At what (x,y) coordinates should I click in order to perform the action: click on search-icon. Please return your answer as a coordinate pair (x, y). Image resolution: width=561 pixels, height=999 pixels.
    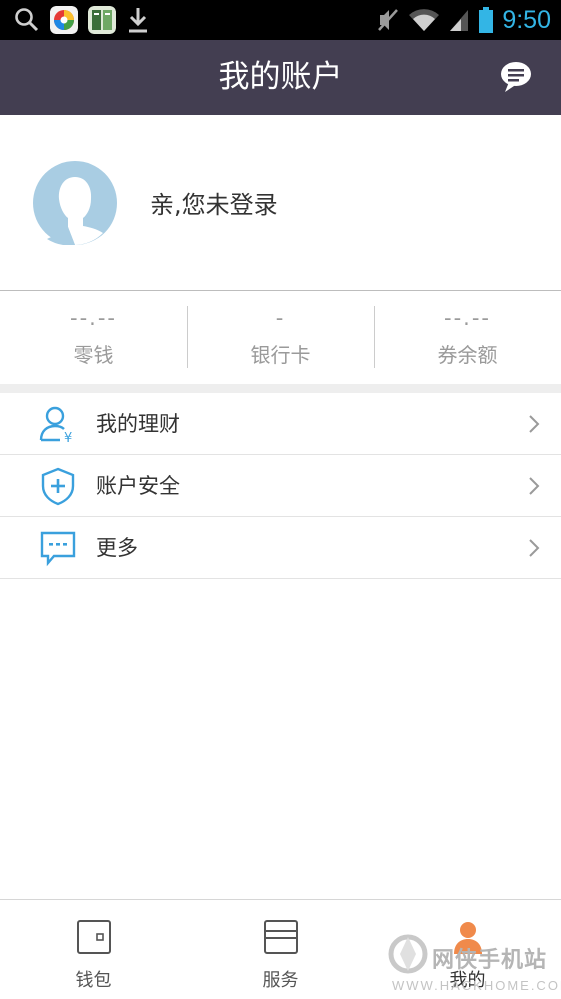
    Looking at the image, I should click on (27, 20).